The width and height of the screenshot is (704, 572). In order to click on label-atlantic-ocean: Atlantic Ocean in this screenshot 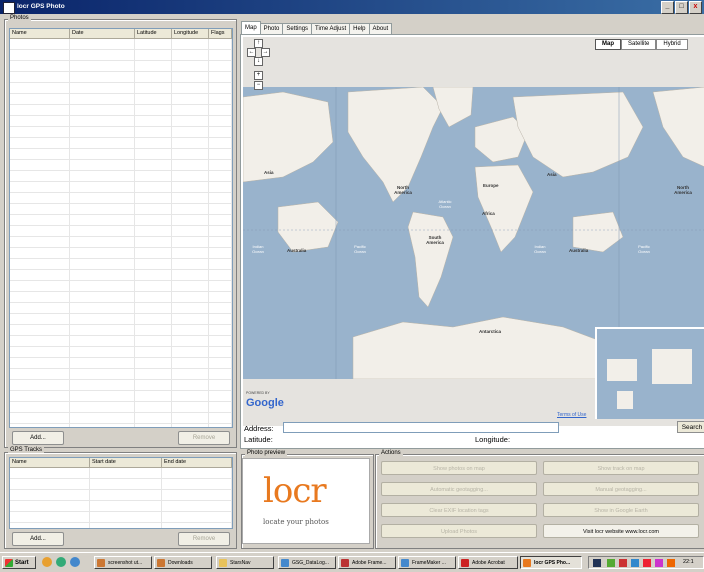, I will do `click(445, 204)`.